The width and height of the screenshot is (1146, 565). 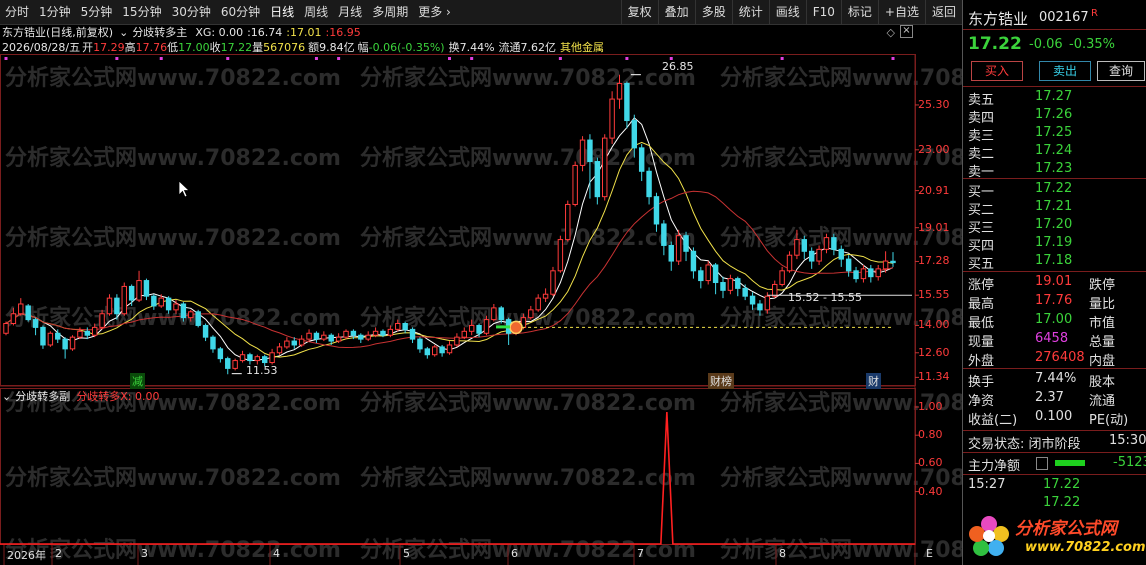 What do you see at coordinates (1054, 116) in the screenshot?
I see `ask-row: 卖四 17.26` at bounding box center [1054, 116].